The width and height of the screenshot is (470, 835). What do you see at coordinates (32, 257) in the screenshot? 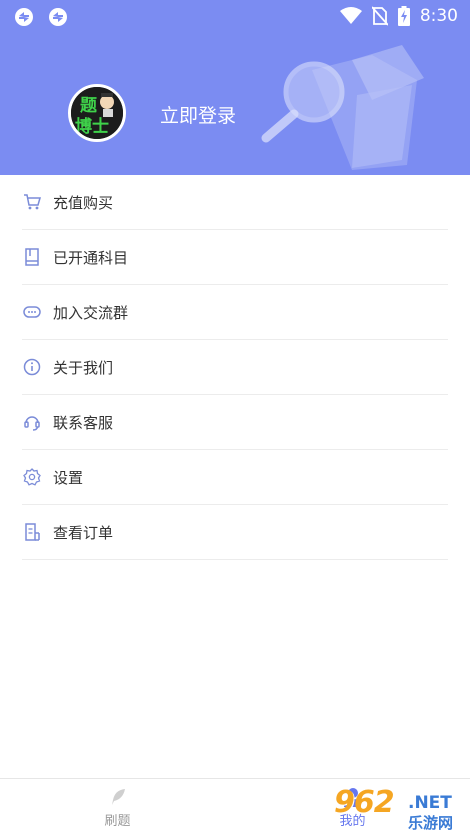
I see `book-icon` at bounding box center [32, 257].